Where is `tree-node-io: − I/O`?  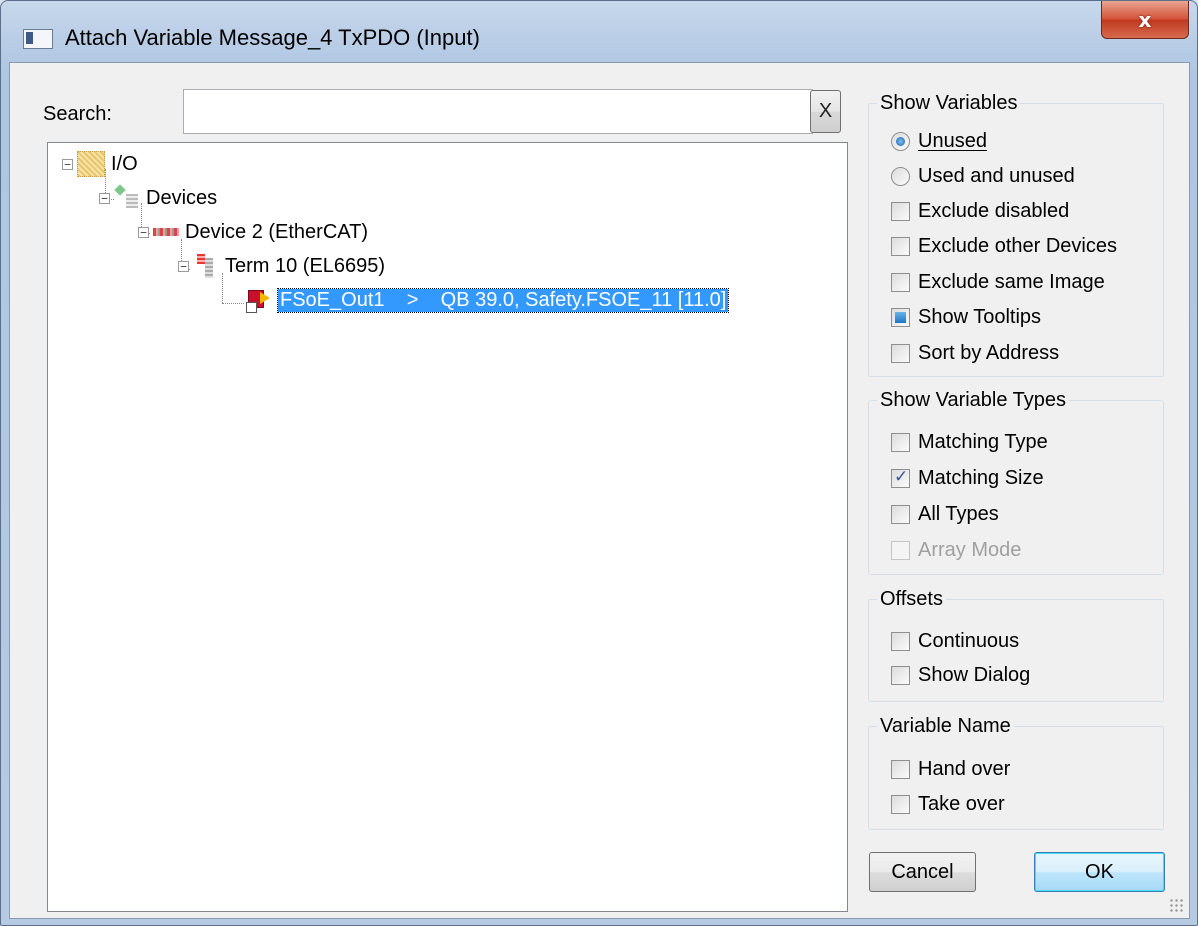 tree-node-io: − I/O is located at coordinates (100, 164).